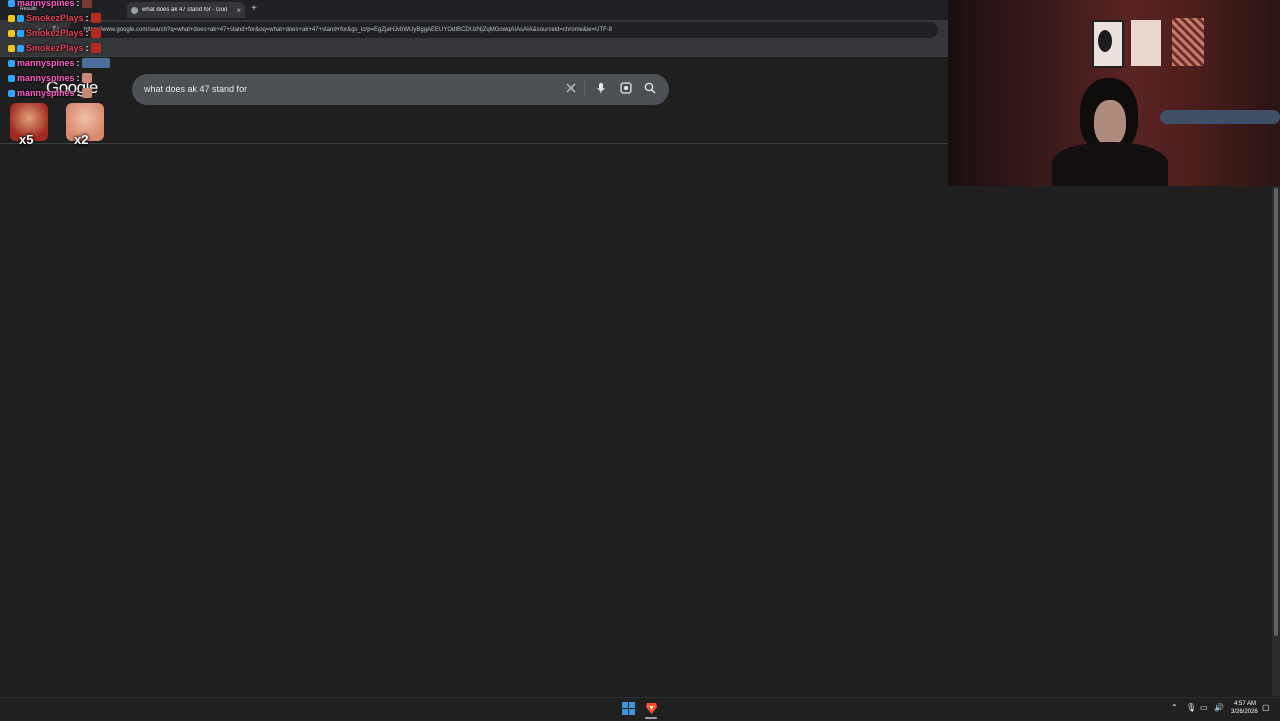 The width and height of the screenshot is (1280, 721). I want to click on clock-time: 4:57 AM, so click(1245, 704).